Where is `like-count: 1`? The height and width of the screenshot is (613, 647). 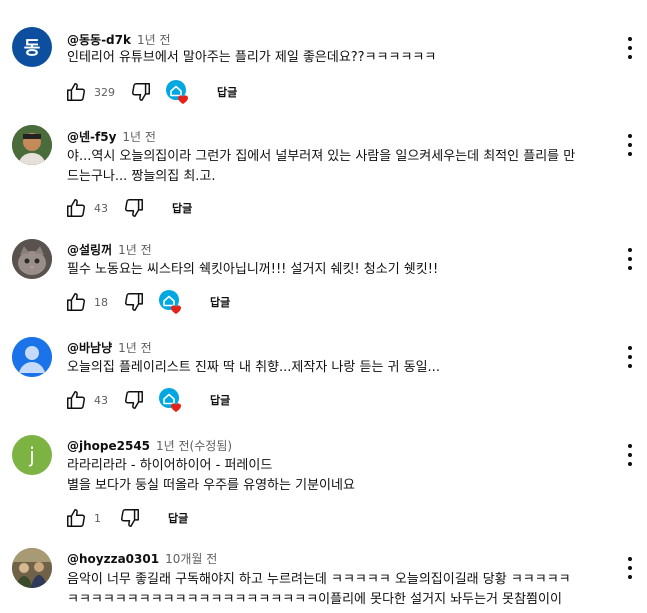 like-count: 1 is located at coordinates (97, 518).